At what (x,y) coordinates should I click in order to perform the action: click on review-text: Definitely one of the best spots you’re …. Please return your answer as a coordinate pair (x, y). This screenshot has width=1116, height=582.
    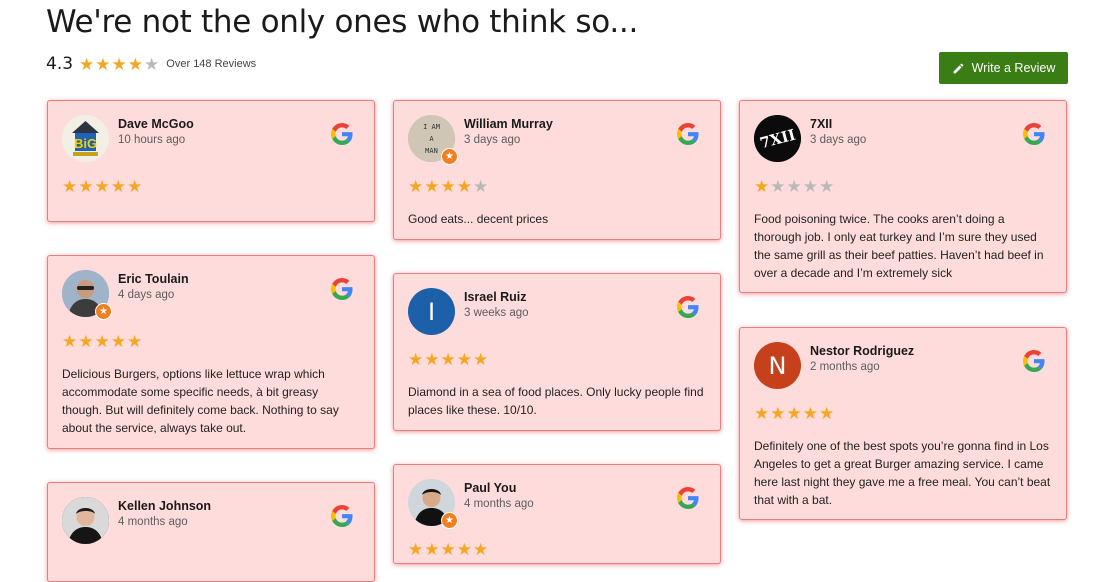
    Looking at the image, I should click on (902, 473).